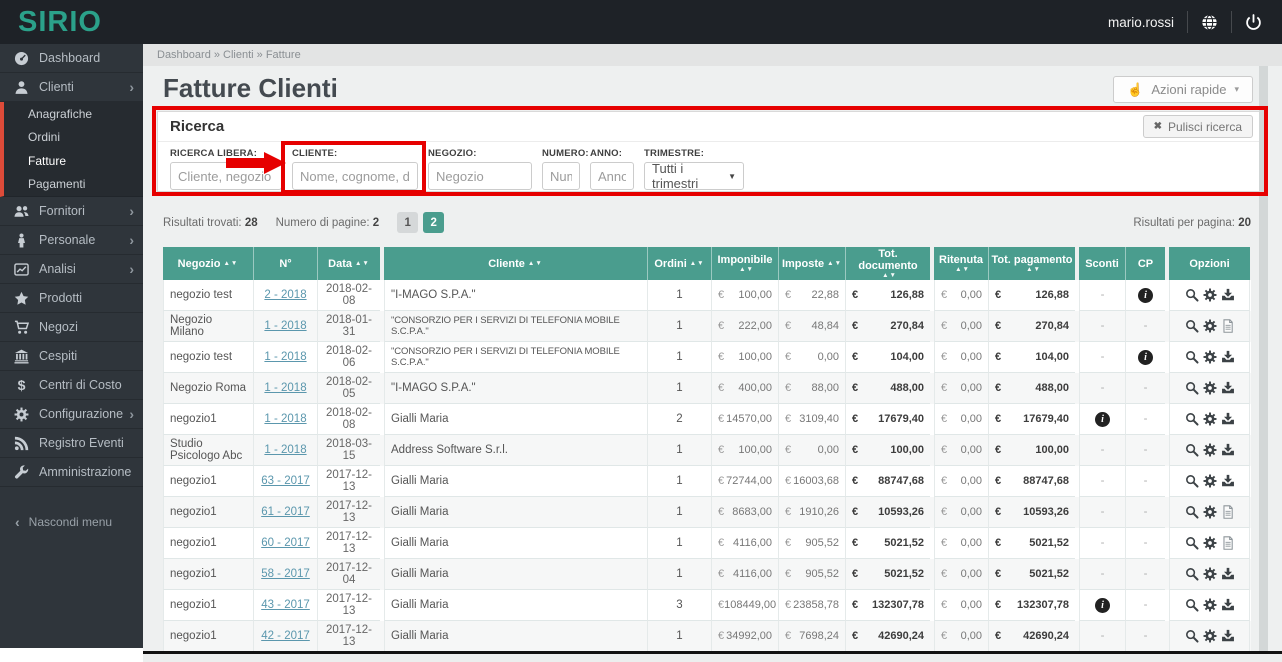 The image size is (1282, 662). What do you see at coordinates (1141, 22) in the screenshot?
I see `username: mario.rossi` at bounding box center [1141, 22].